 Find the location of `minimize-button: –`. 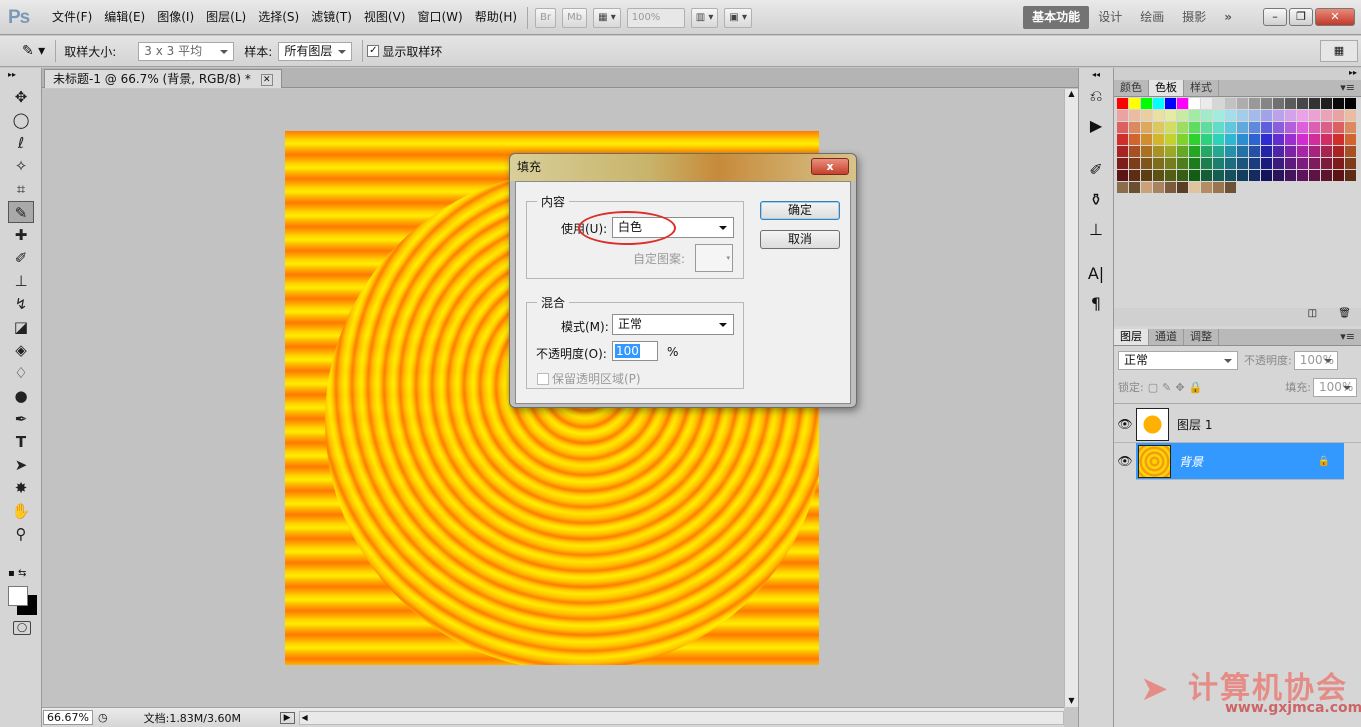

minimize-button: – is located at coordinates (1275, 17).